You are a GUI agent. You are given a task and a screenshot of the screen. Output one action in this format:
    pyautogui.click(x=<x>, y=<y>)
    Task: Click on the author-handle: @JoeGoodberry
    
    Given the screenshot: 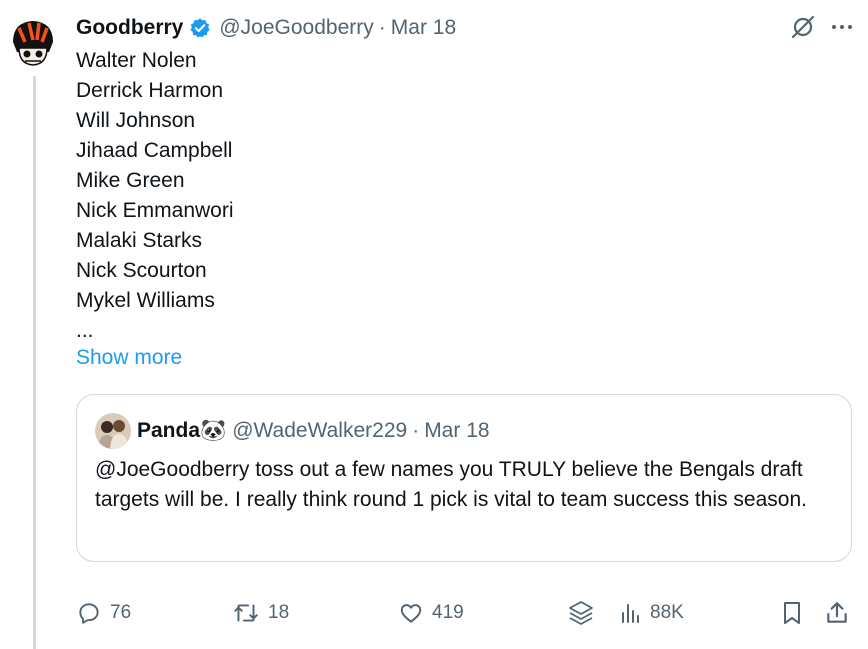 What is the action you would take?
    pyautogui.click(x=296, y=28)
    